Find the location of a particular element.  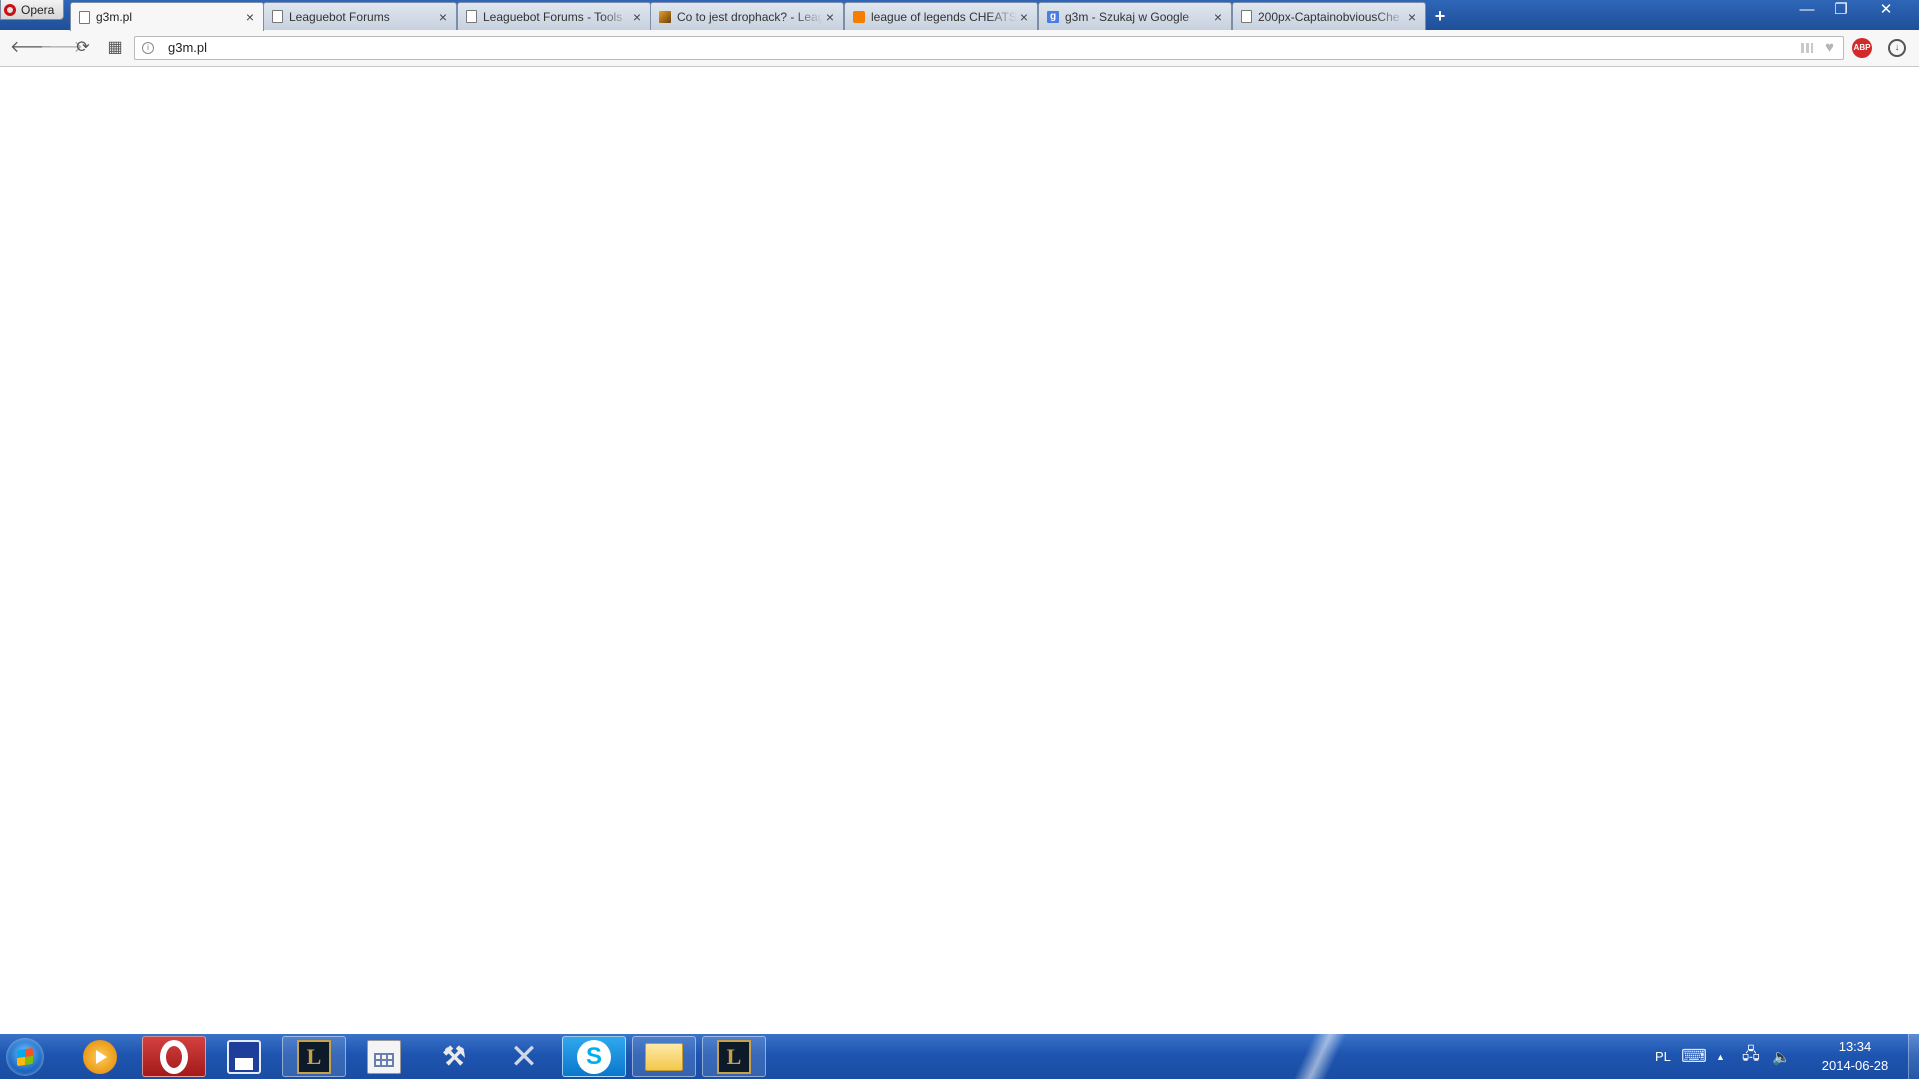

show-desktop-button is located at coordinates (1913, 1056).